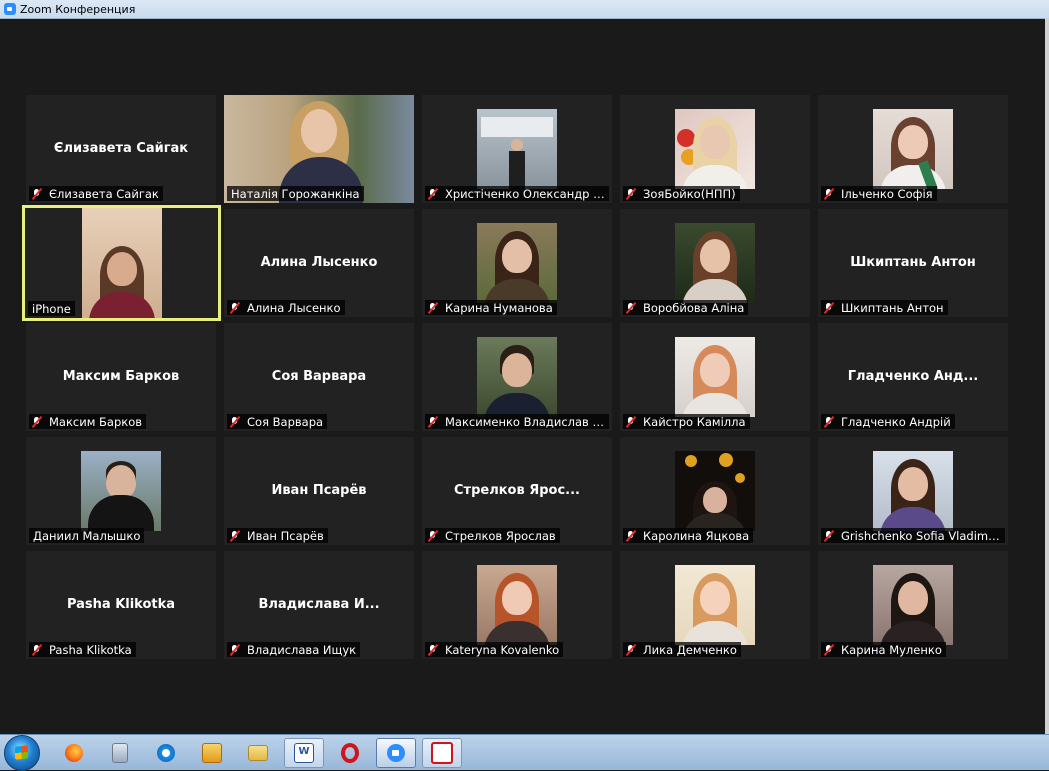  Describe the element at coordinates (90, 649) in the screenshot. I see `participant-name-label: Pasha Klikotka` at that location.